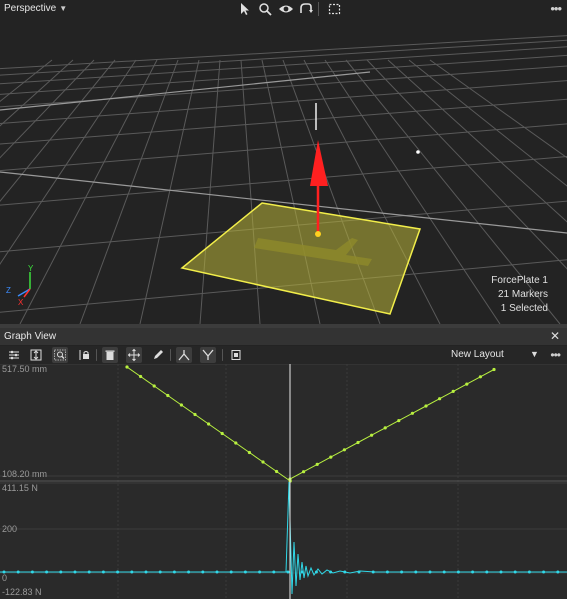  What do you see at coordinates (335, 9) in the screenshot?
I see `marquee-select-icon` at bounding box center [335, 9].